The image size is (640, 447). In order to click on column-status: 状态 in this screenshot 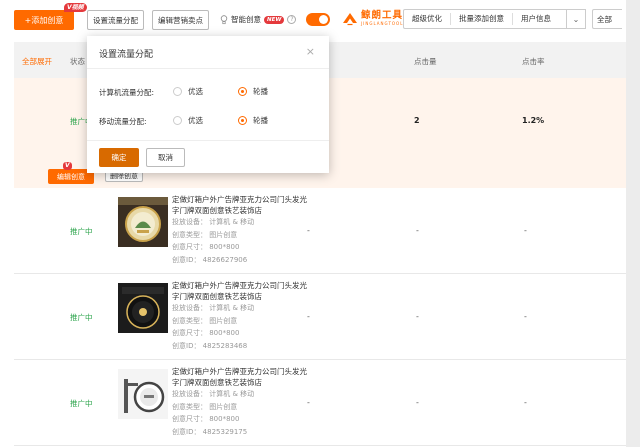, I will do `click(77, 61)`.